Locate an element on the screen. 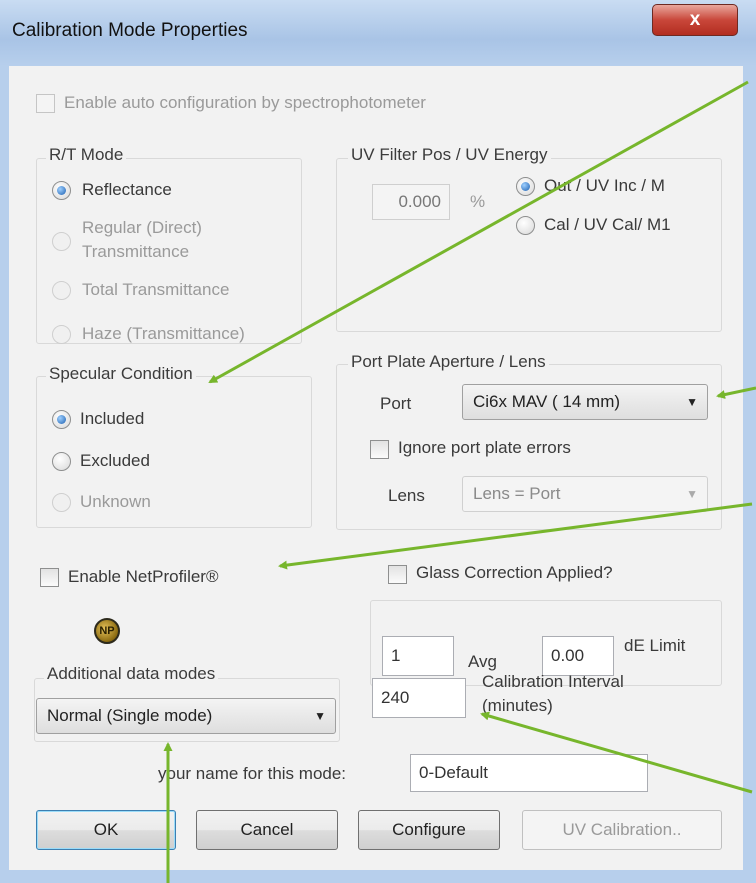  rt-mode-legend: R/T Mode is located at coordinates (86, 155).